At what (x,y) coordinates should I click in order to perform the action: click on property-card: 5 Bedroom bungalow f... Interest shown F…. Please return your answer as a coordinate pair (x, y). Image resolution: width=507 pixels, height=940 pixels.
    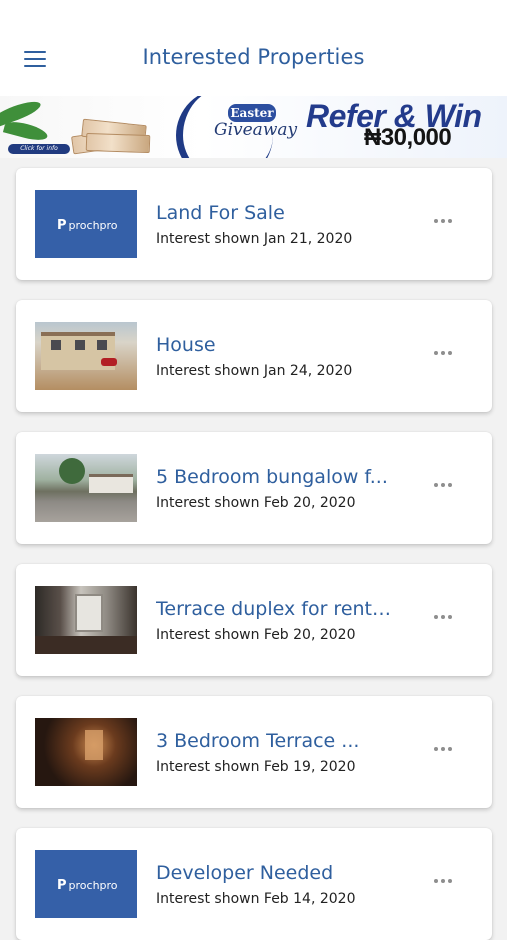
    Looking at the image, I should click on (254, 488).